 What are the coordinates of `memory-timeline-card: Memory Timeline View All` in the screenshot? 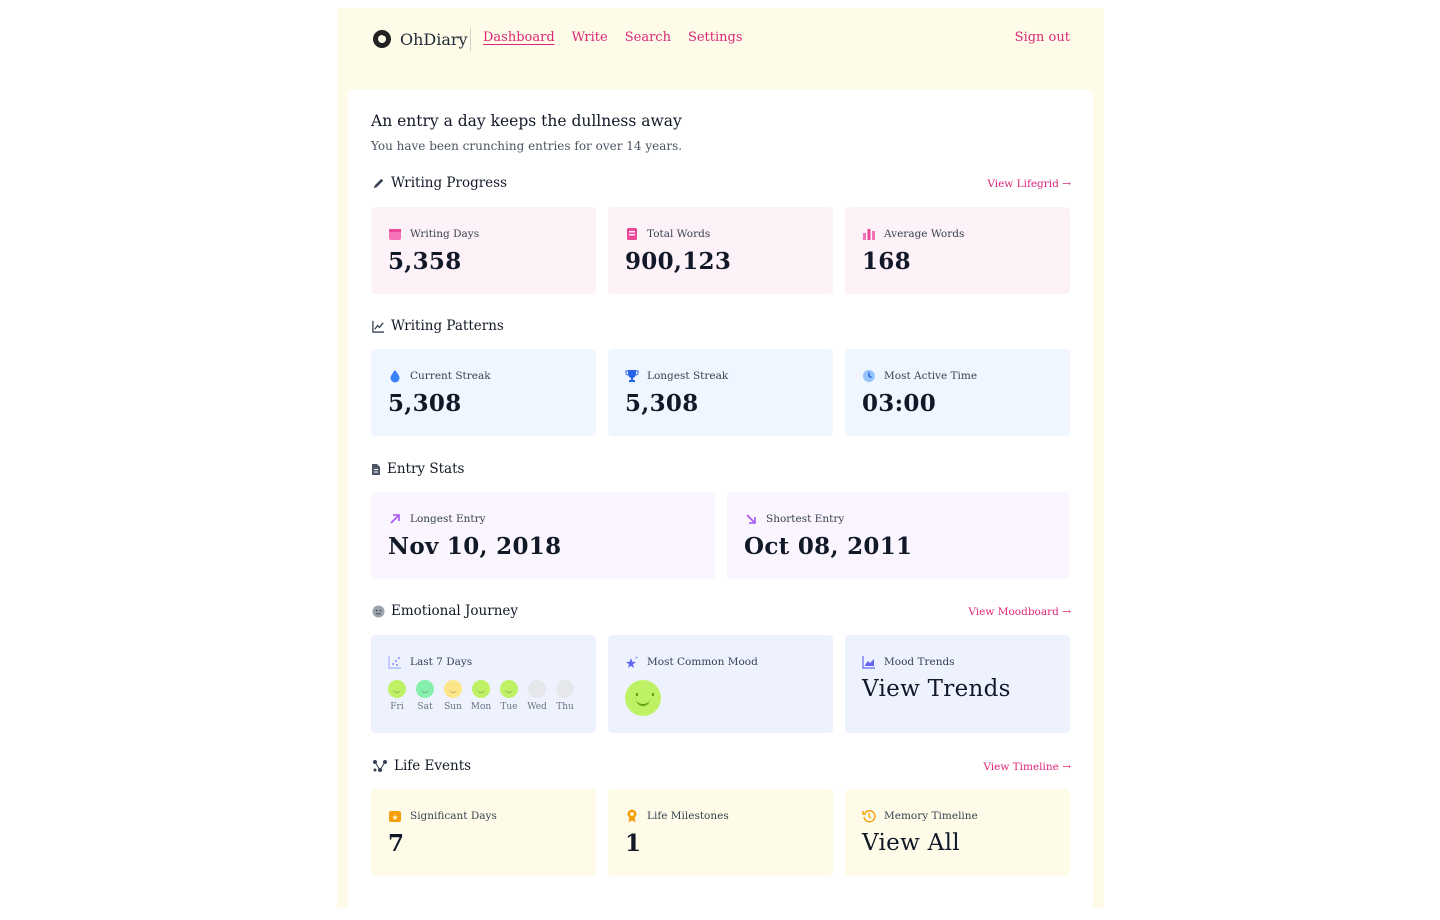 It's located at (957, 832).